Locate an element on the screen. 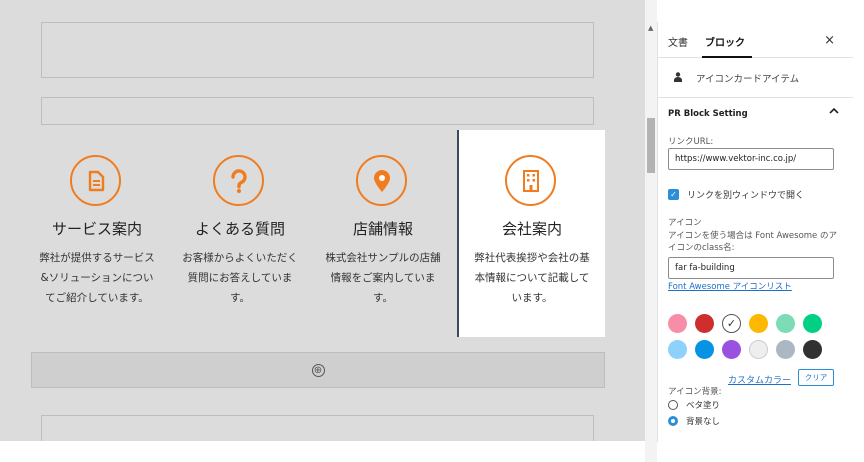 The width and height of the screenshot is (864, 462). card-title: 会社案内 is located at coordinates (531, 229).